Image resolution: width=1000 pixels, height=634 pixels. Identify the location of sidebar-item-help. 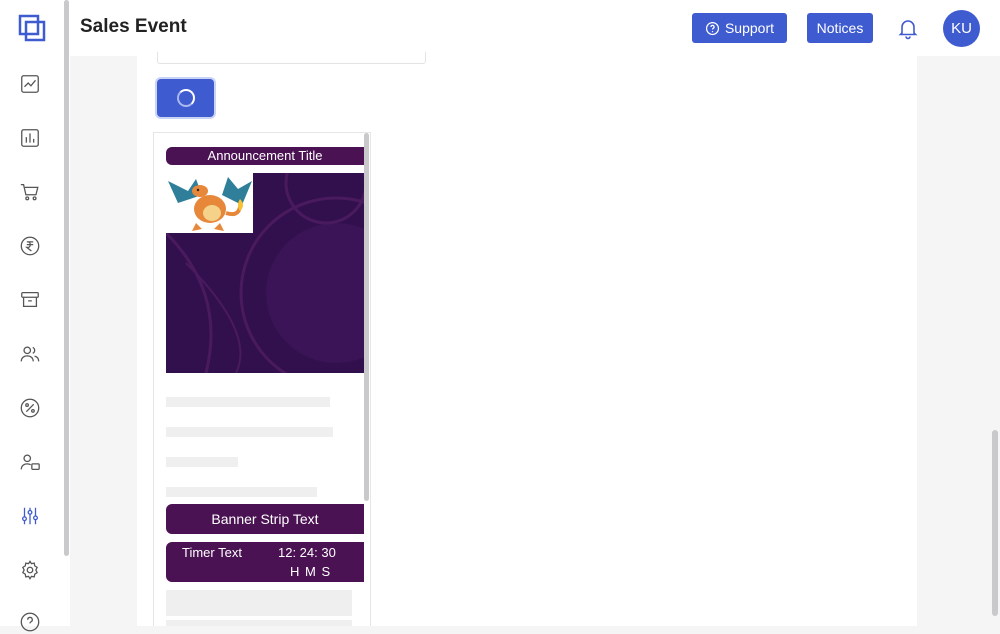
(30, 622).